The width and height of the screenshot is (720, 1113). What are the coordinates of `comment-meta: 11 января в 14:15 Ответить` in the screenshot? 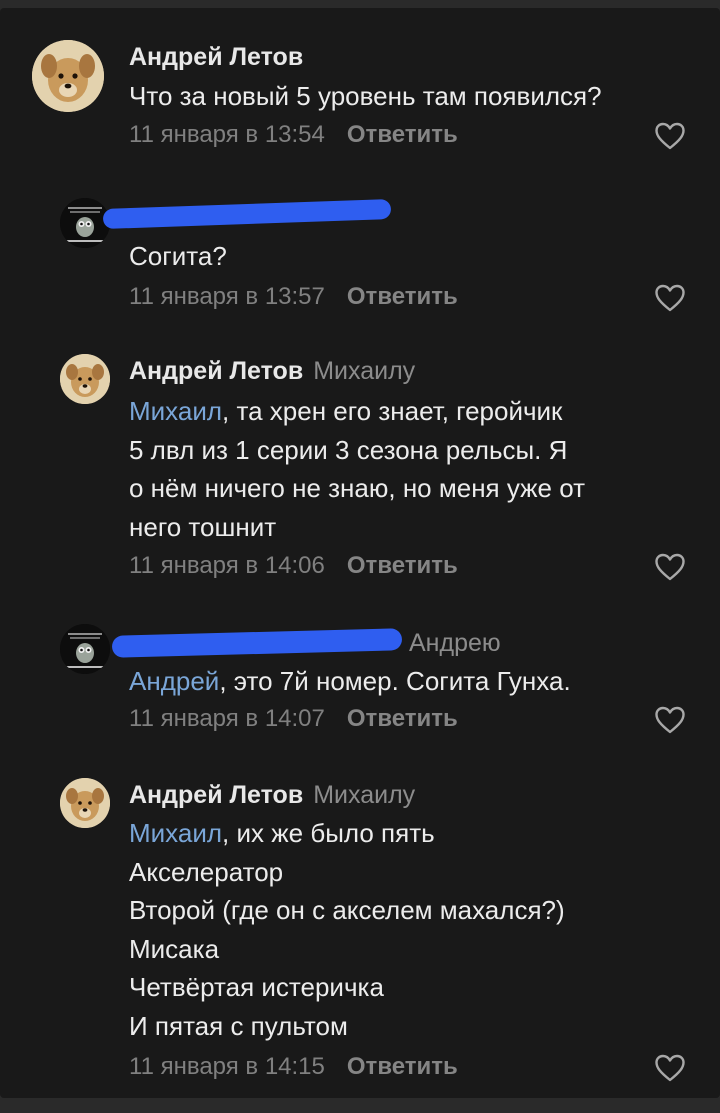 It's located at (293, 1067).